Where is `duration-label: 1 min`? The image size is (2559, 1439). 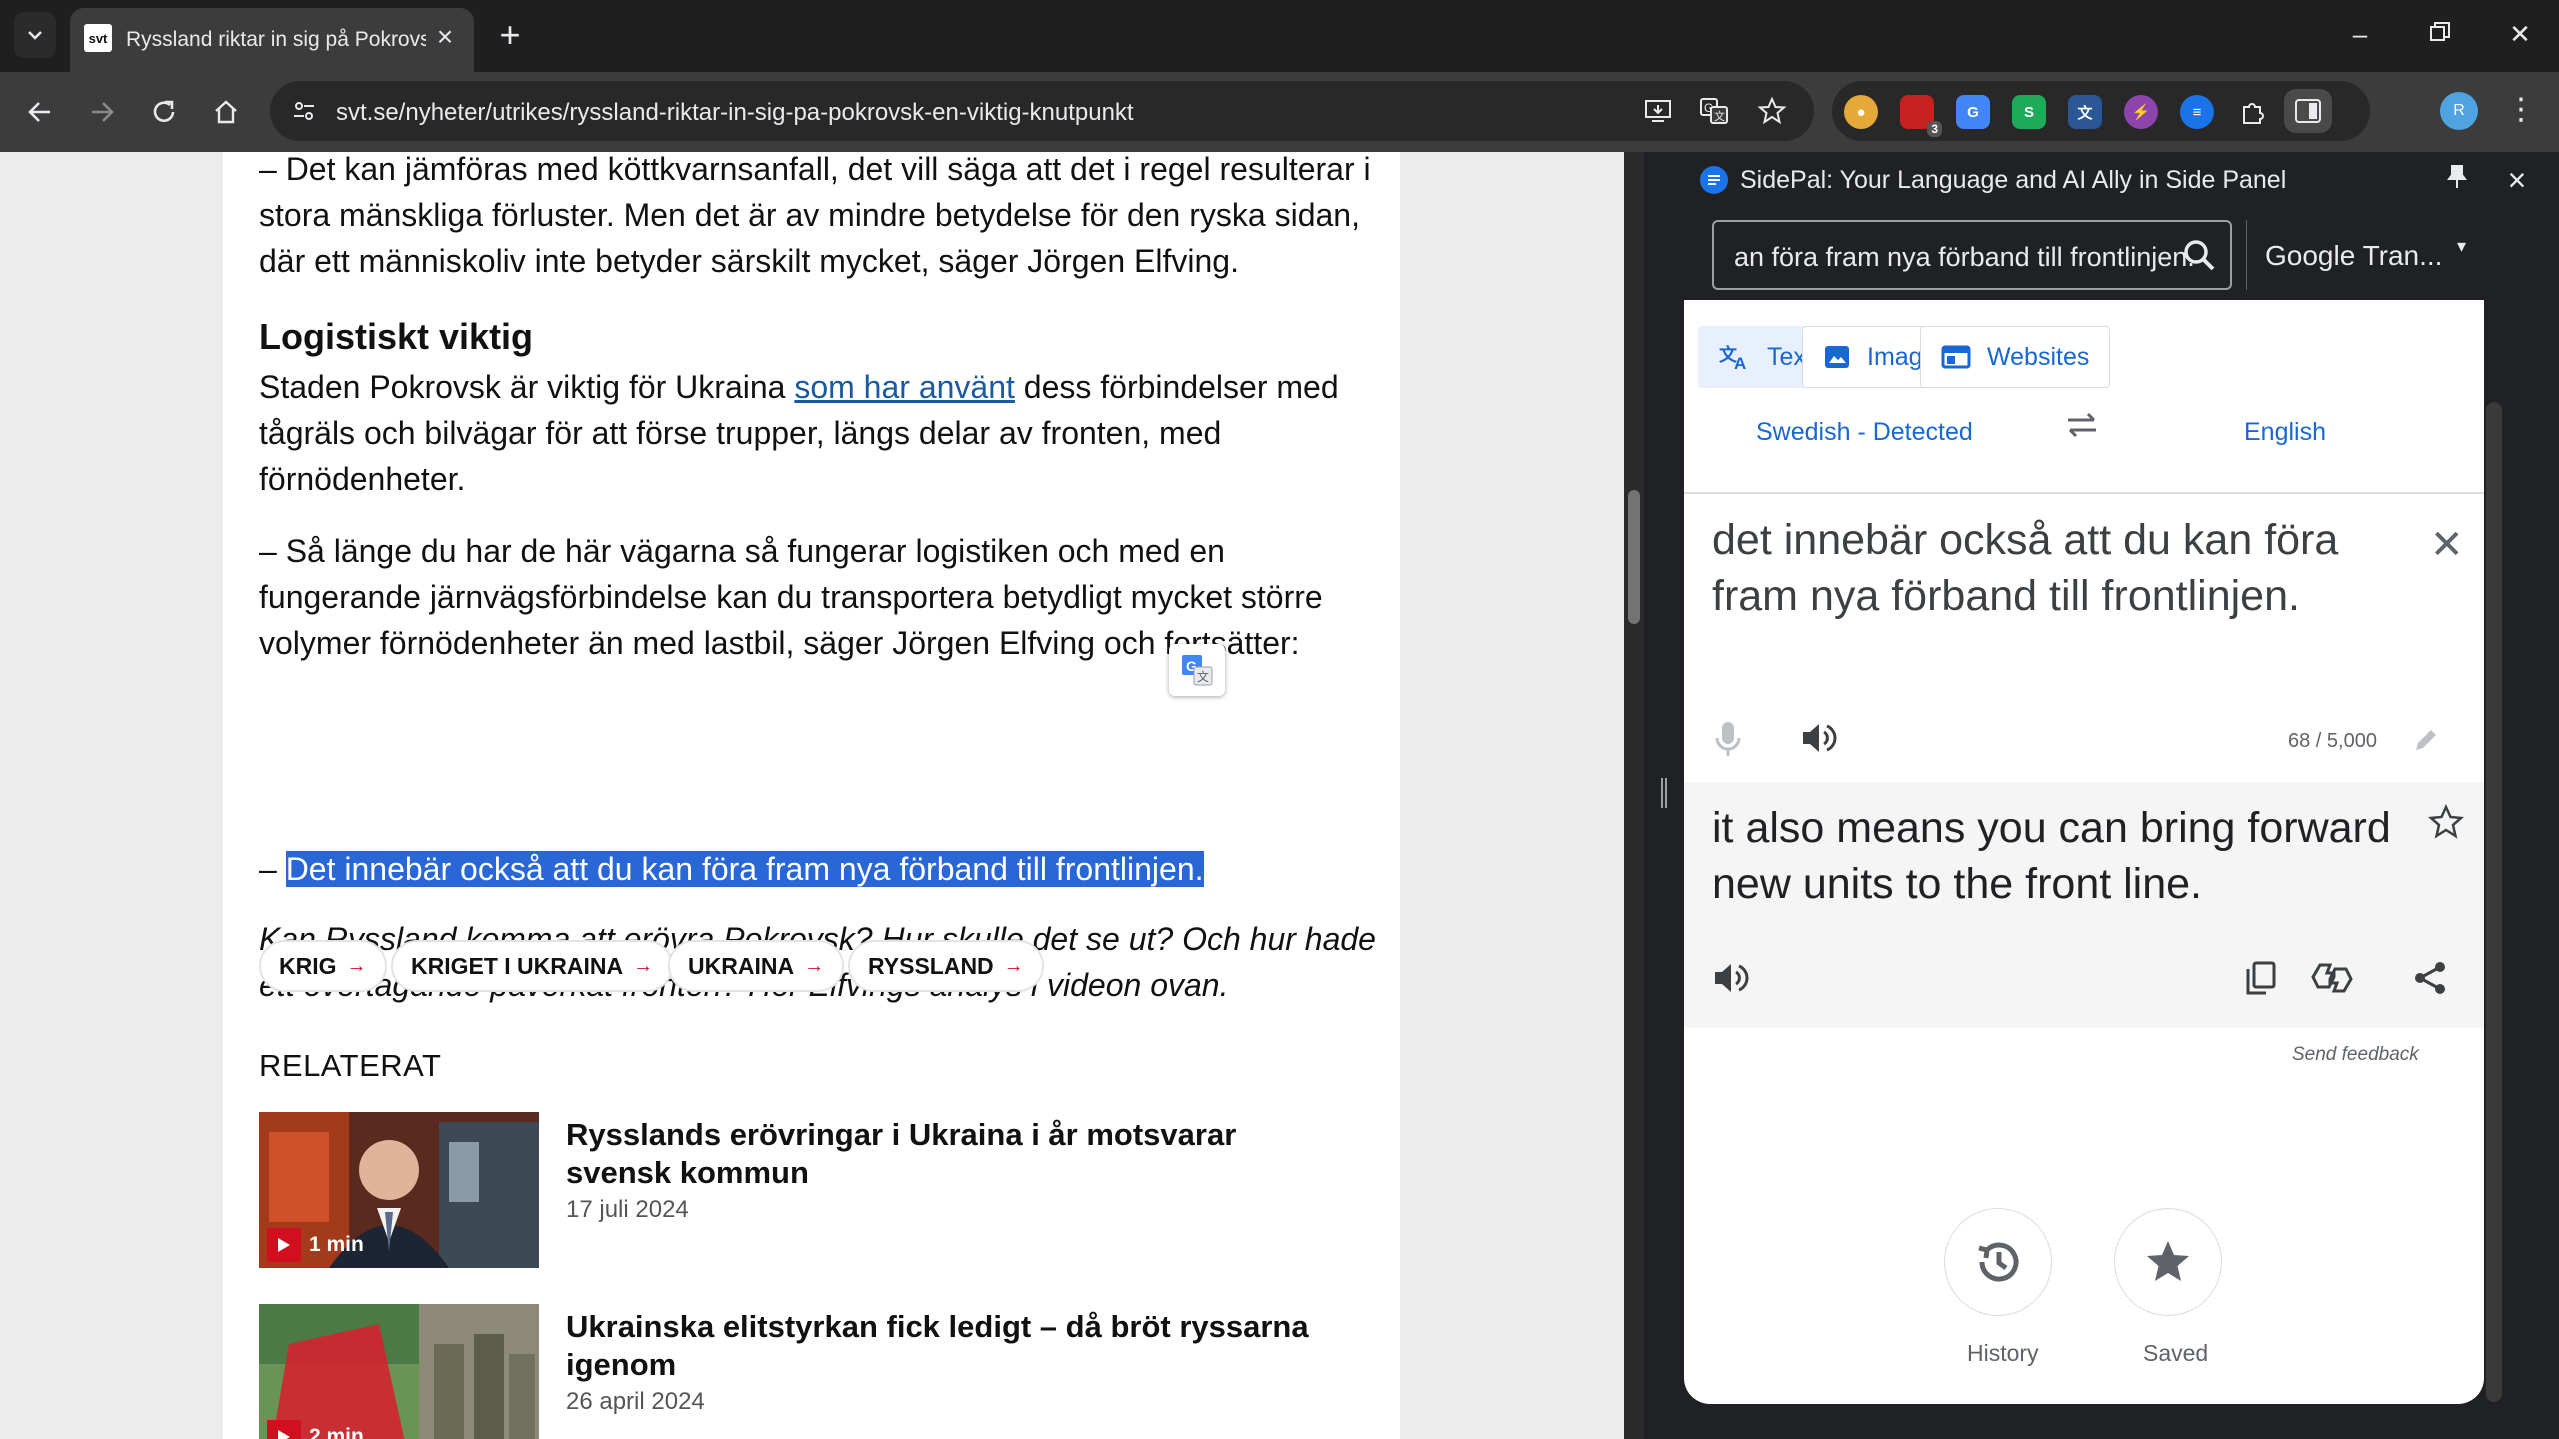
duration-label: 1 min is located at coordinates (336, 1244).